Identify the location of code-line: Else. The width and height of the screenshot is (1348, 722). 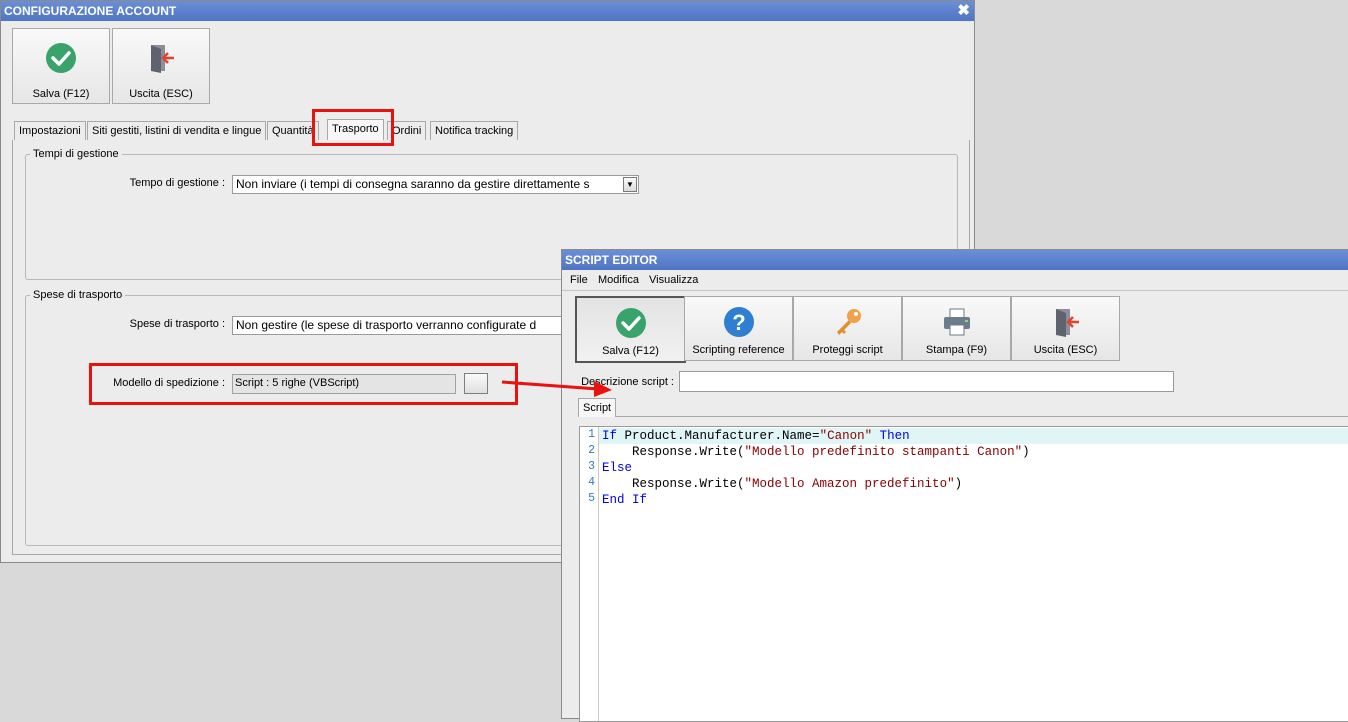
(617, 468).